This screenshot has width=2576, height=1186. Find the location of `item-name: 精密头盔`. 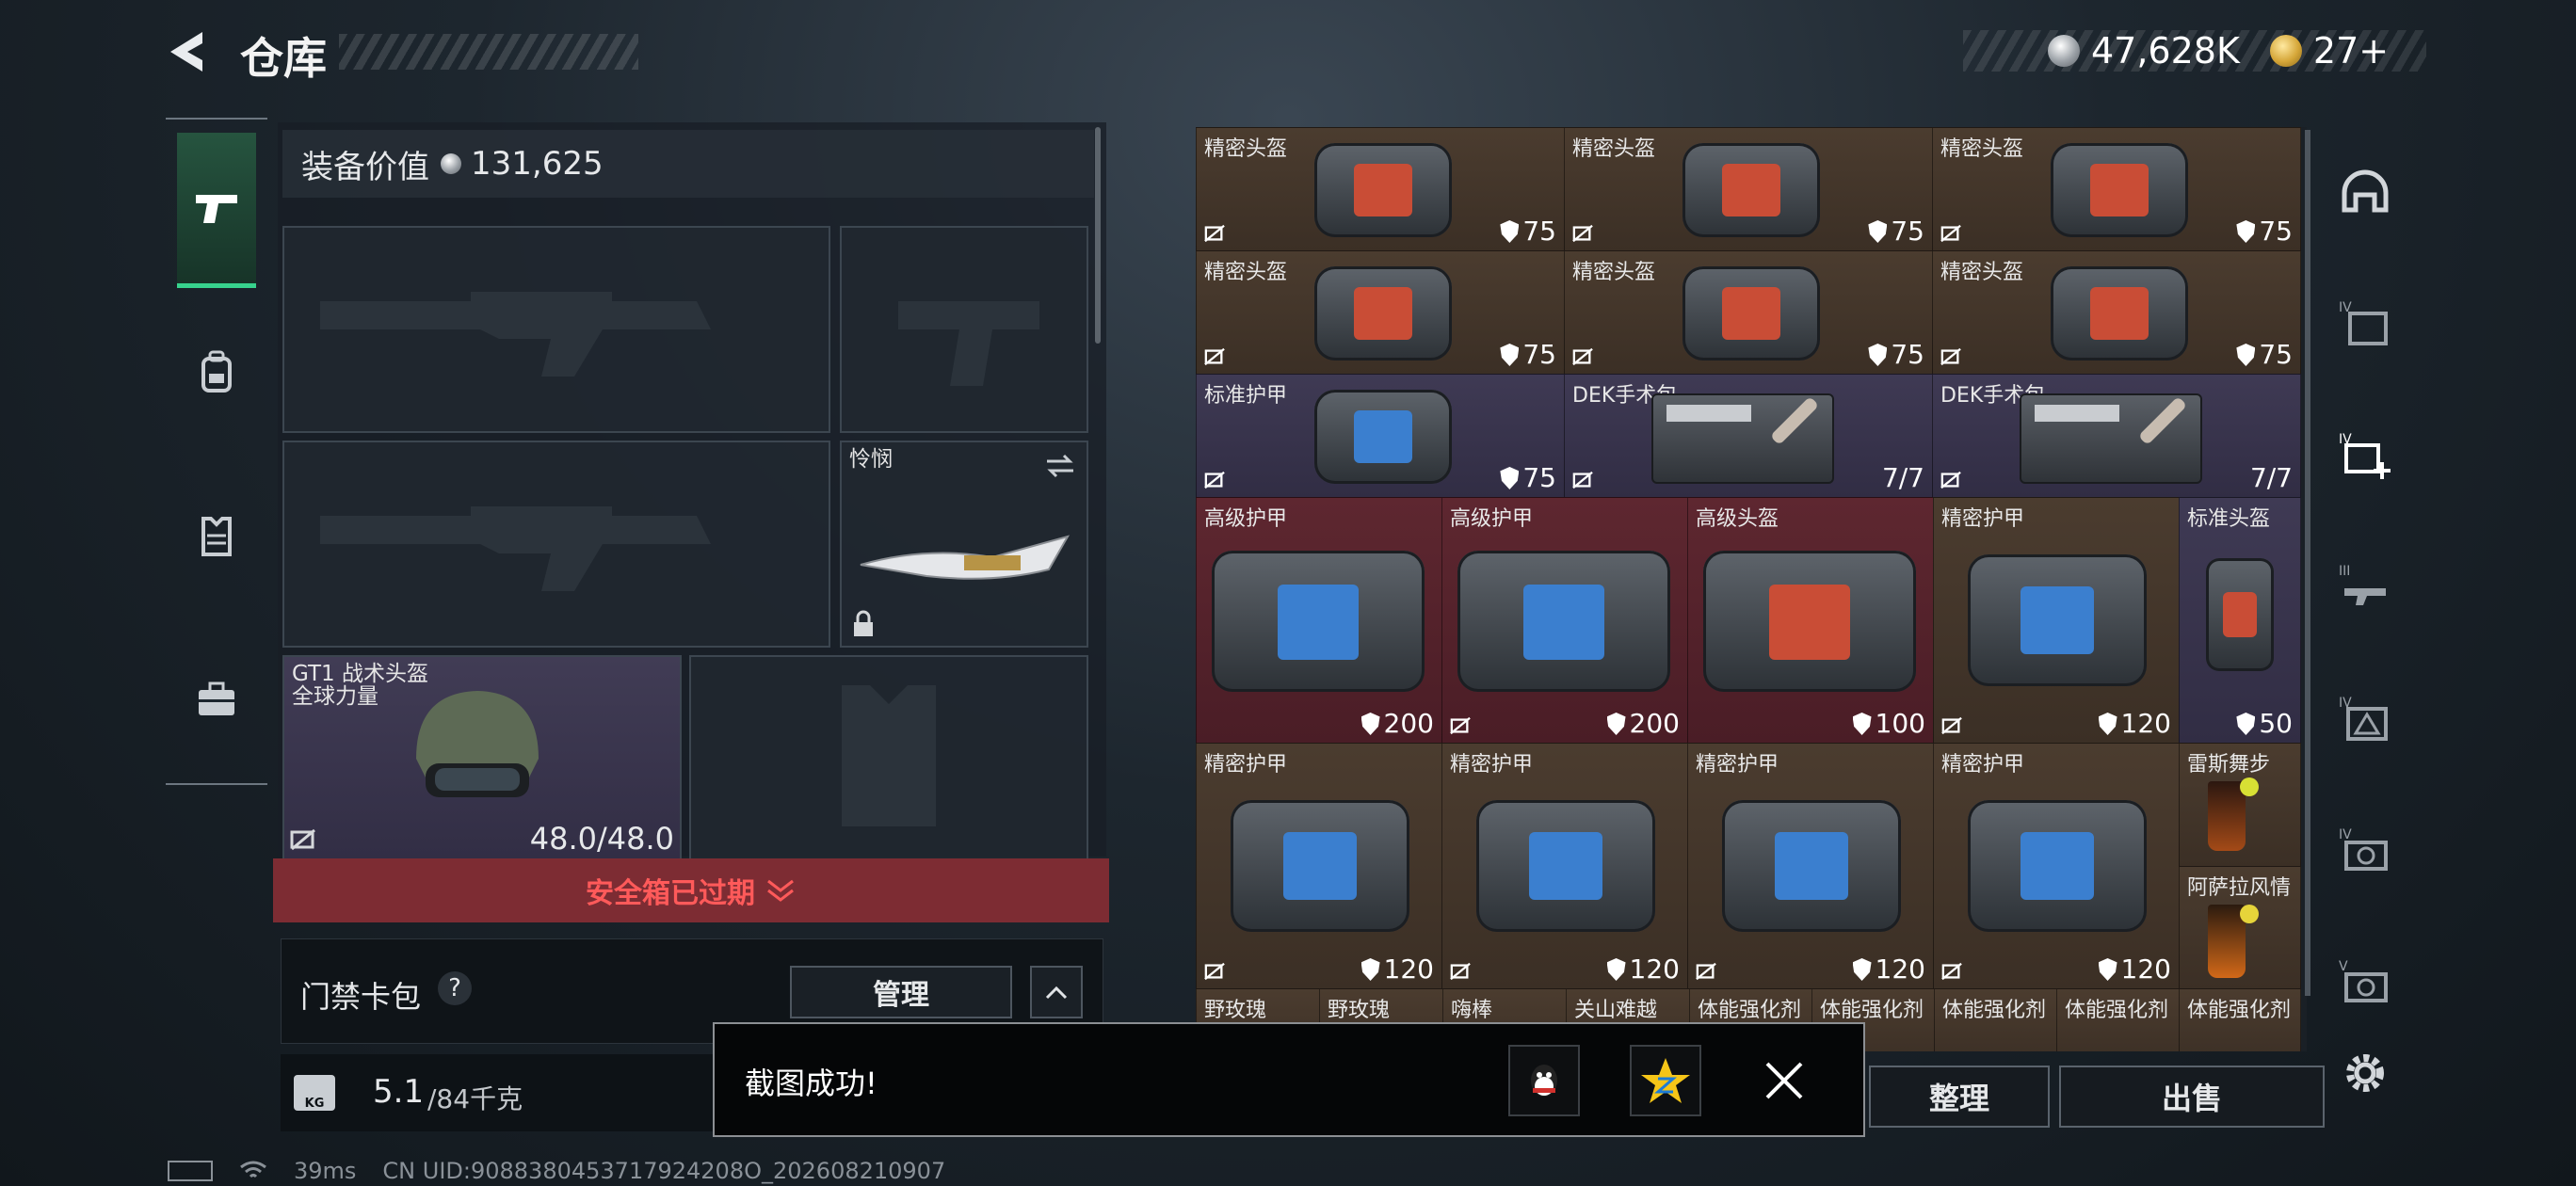

item-name: 精密头盔 is located at coordinates (1982, 149).